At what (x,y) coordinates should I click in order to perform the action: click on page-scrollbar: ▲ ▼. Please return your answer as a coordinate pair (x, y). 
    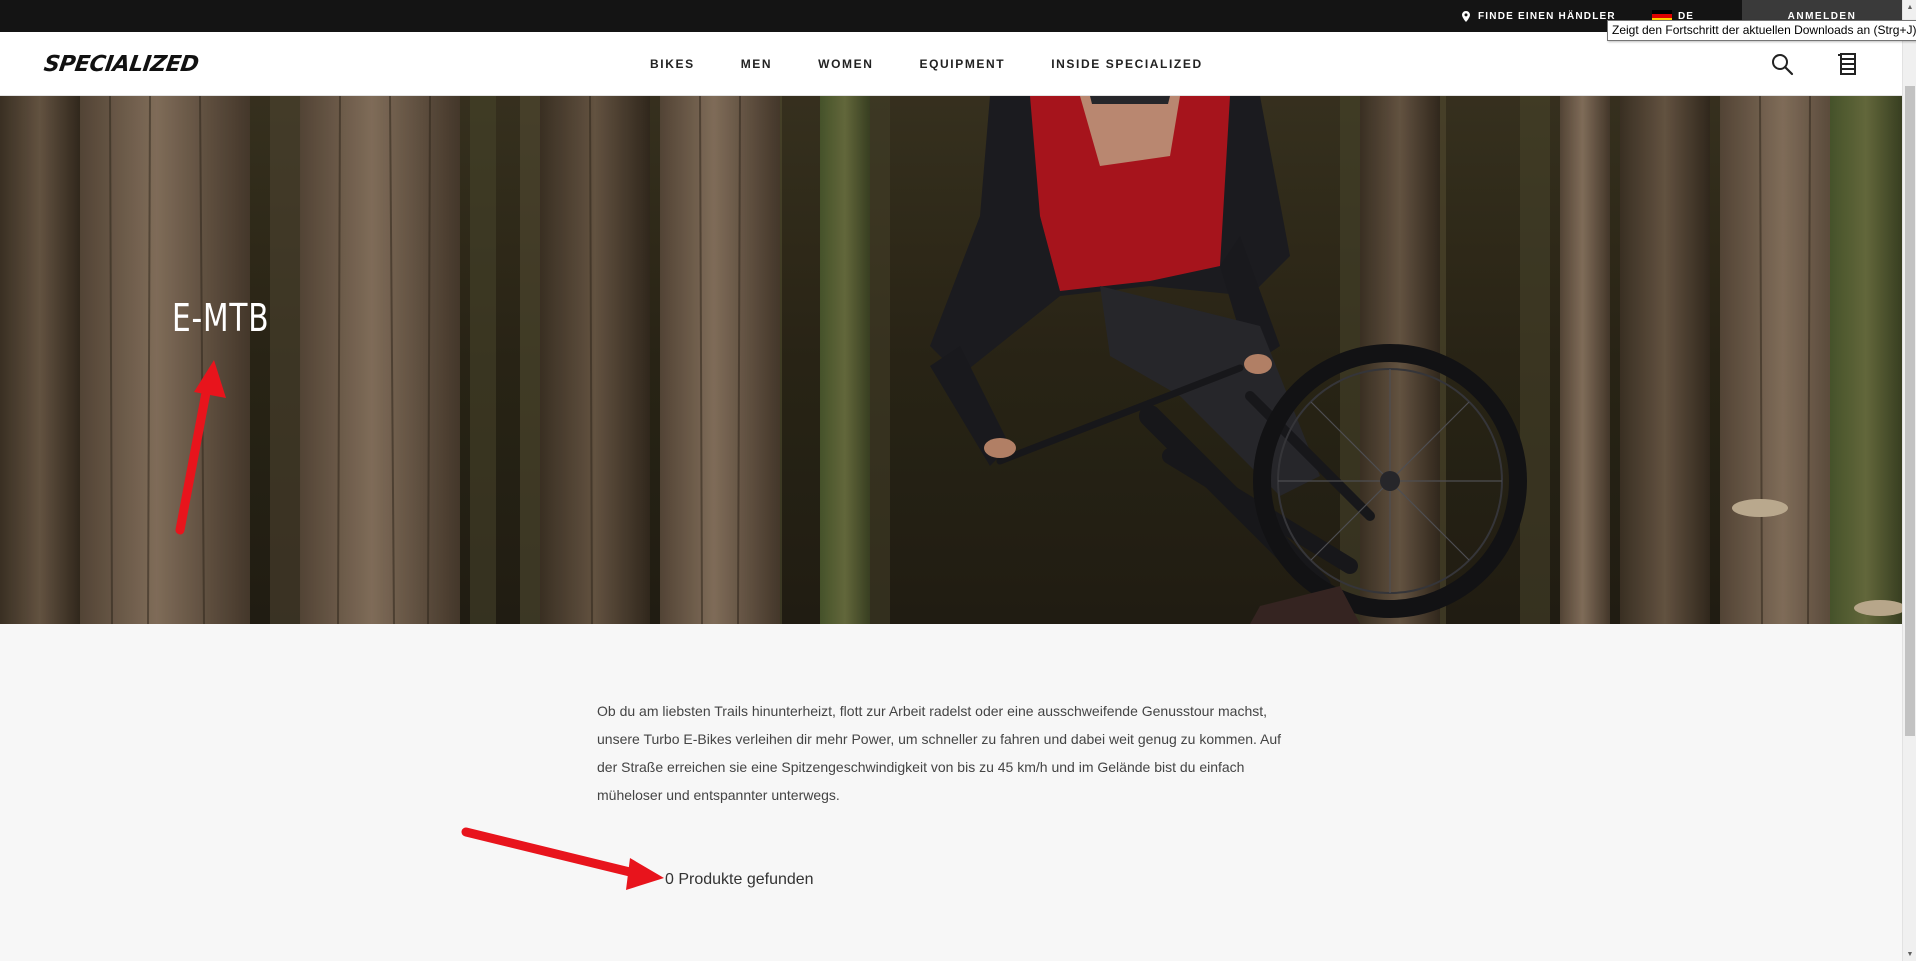
    Looking at the image, I should click on (1909, 480).